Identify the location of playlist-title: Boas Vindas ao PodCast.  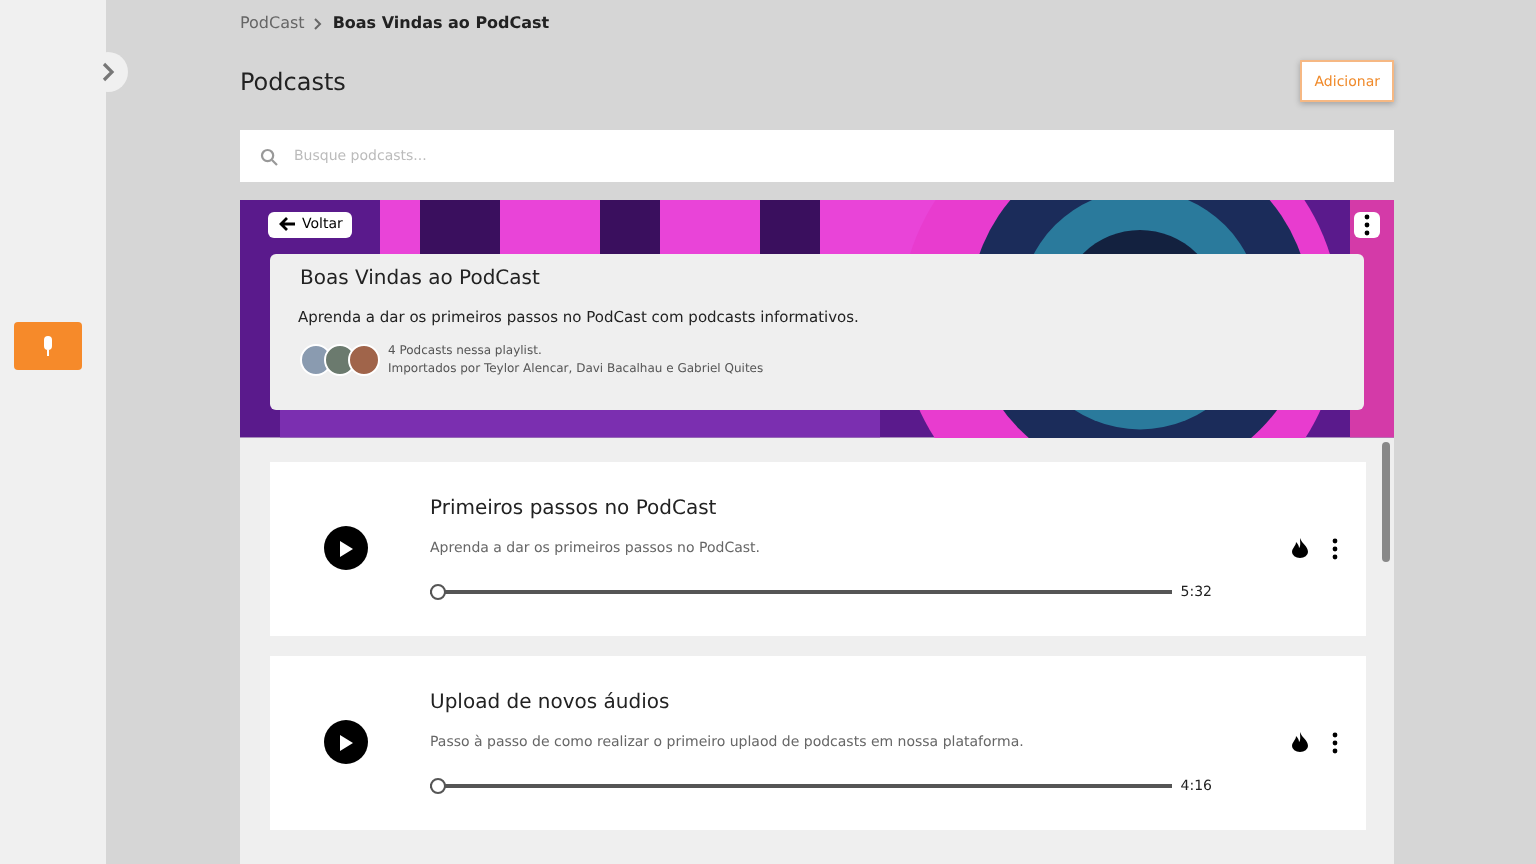
(421, 278).